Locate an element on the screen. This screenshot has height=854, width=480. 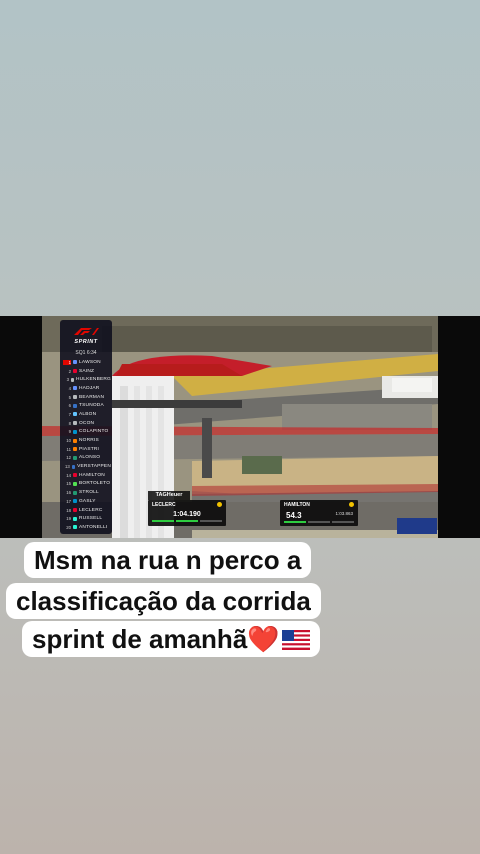
driver-name: SAINZ is located at coordinates (87, 371).